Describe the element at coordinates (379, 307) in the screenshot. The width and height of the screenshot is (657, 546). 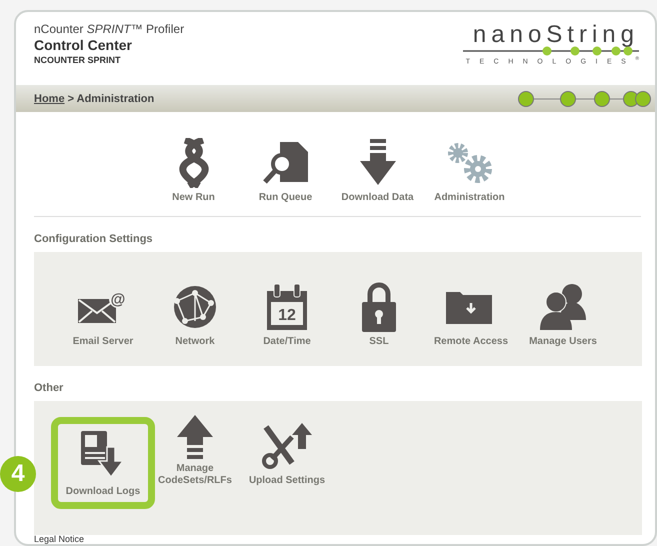
I see `padlock-icon` at that location.